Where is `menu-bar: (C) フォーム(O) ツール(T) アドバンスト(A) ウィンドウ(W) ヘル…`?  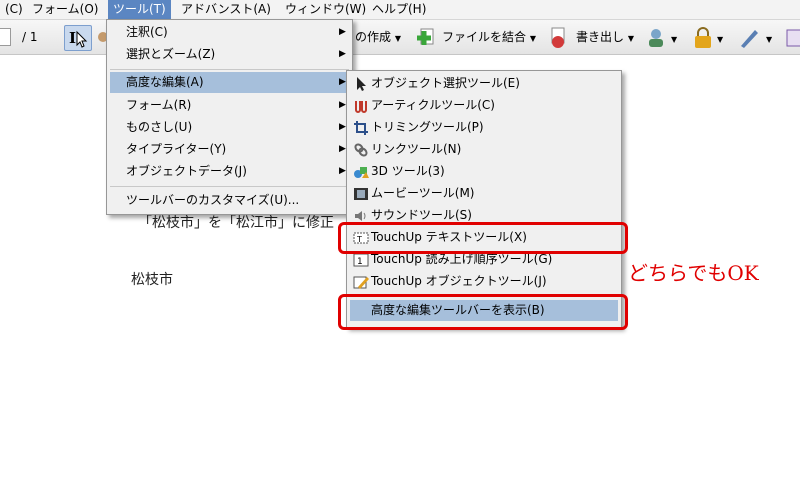
menu-bar: (C) フォーム(O) ツール(T) アドバンスト(A) ウィンドウ(W) ヘル… is located at coordinates (400, 10).